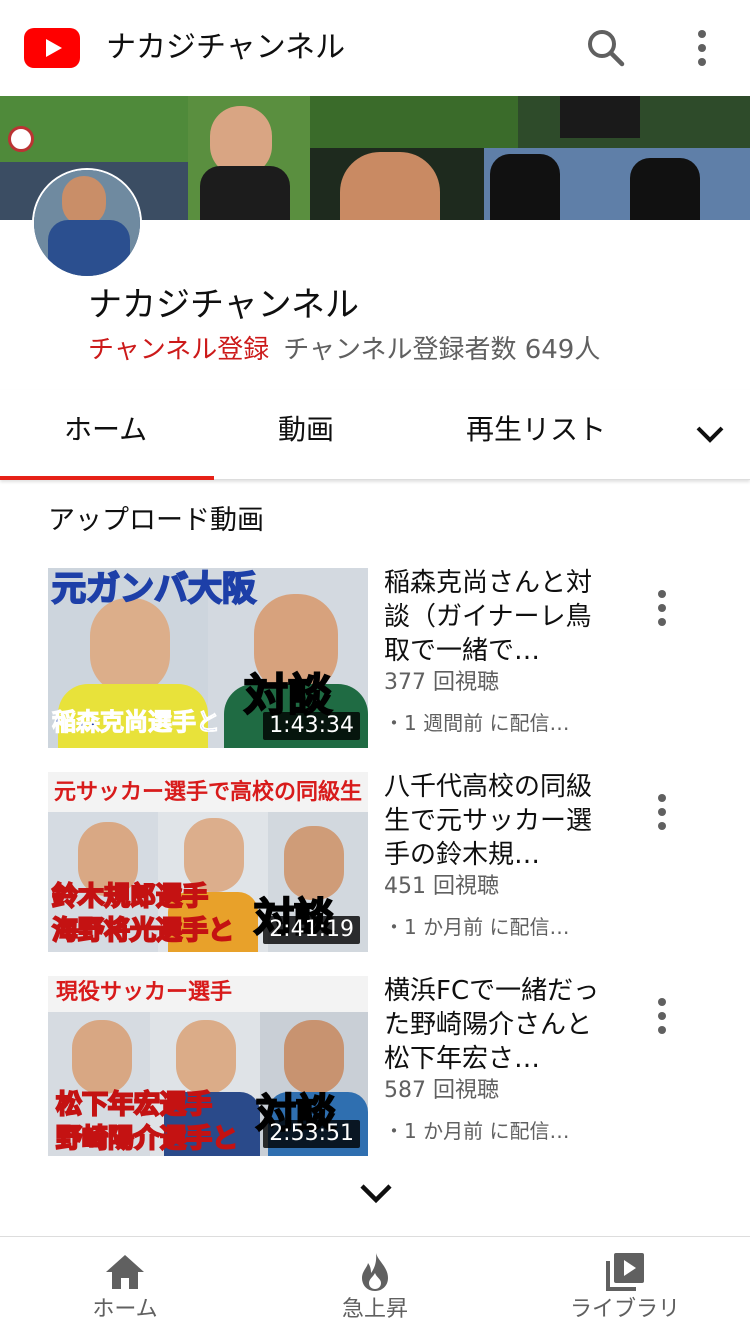  I want to click on more-vert-icon, so click(702, 48).